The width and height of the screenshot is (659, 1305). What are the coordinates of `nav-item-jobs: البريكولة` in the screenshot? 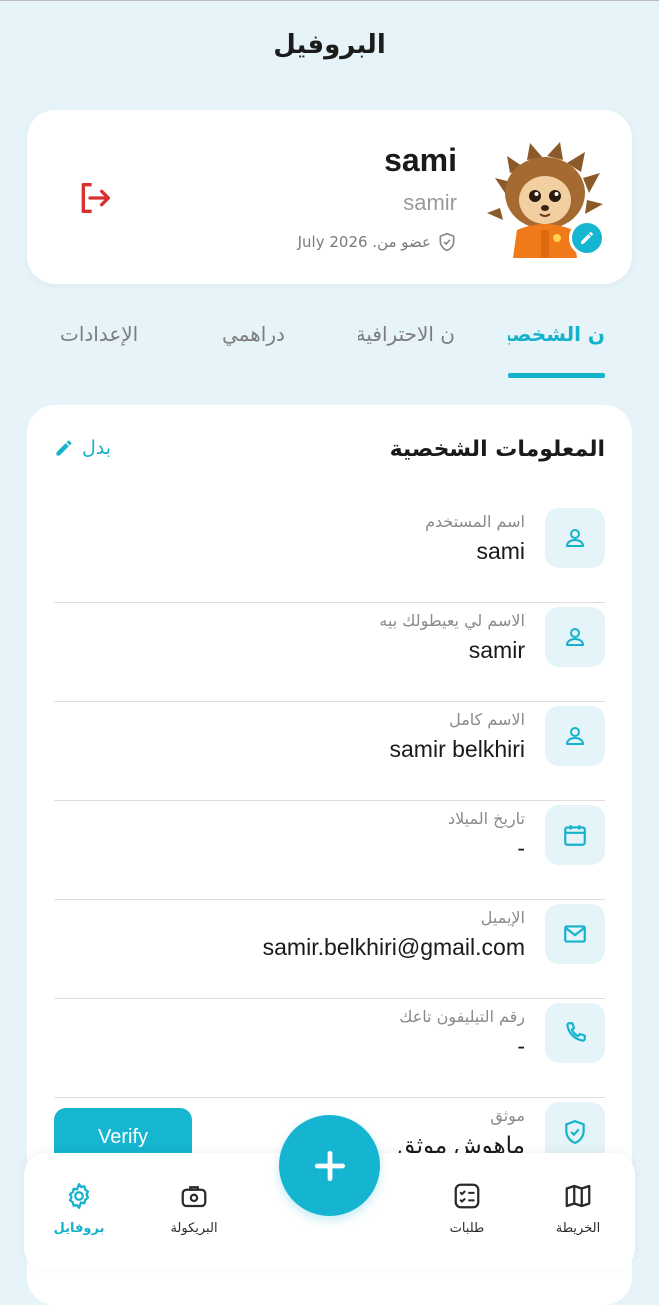 It's located at (194, 1208).